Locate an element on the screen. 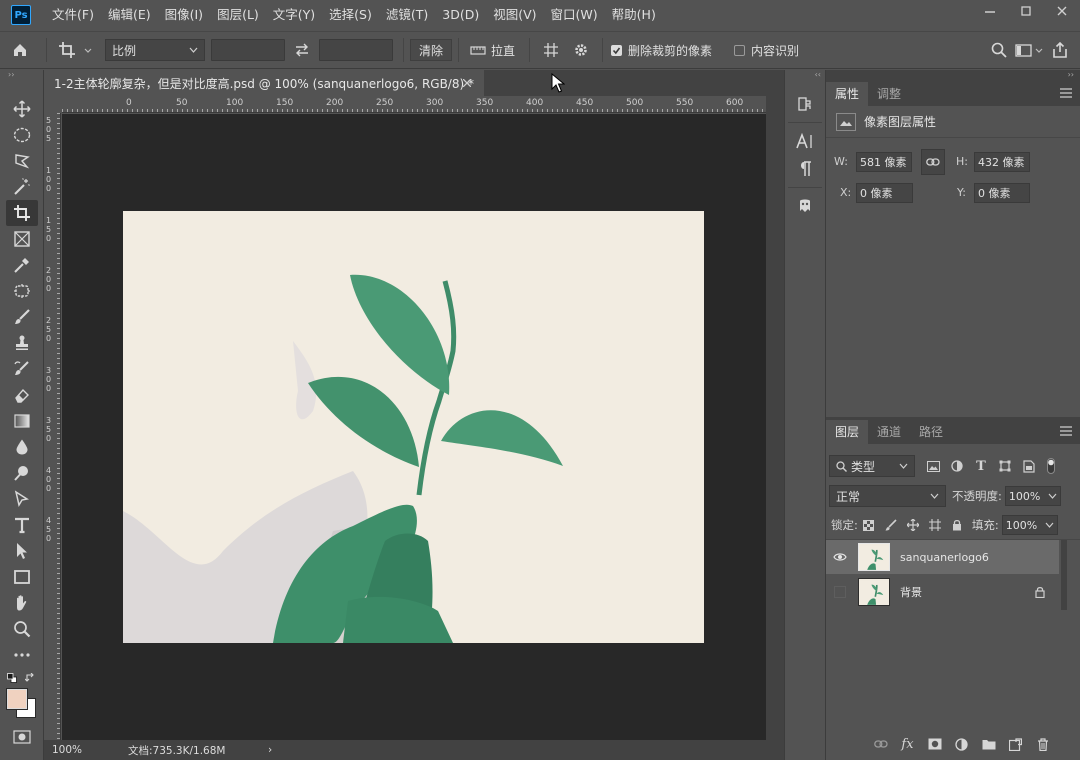  ratio-height-input is located at coordinates (356, 50).